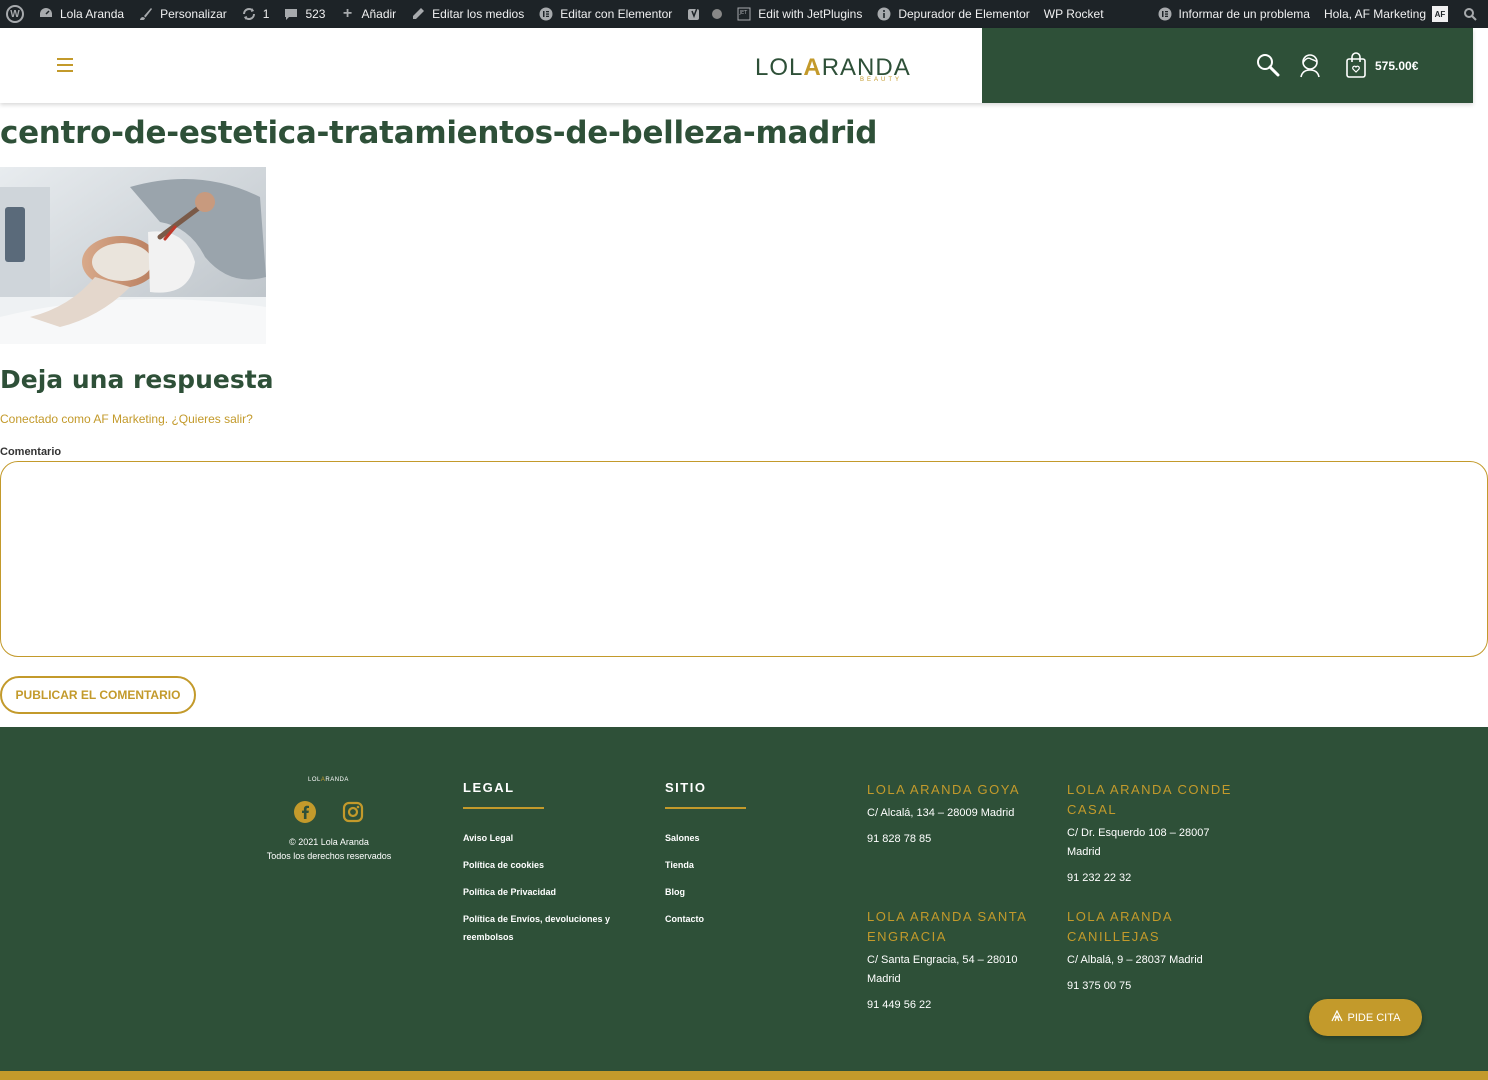  I want to click on pide-cita-button: PIDE CITA, so click(1365, 1017).